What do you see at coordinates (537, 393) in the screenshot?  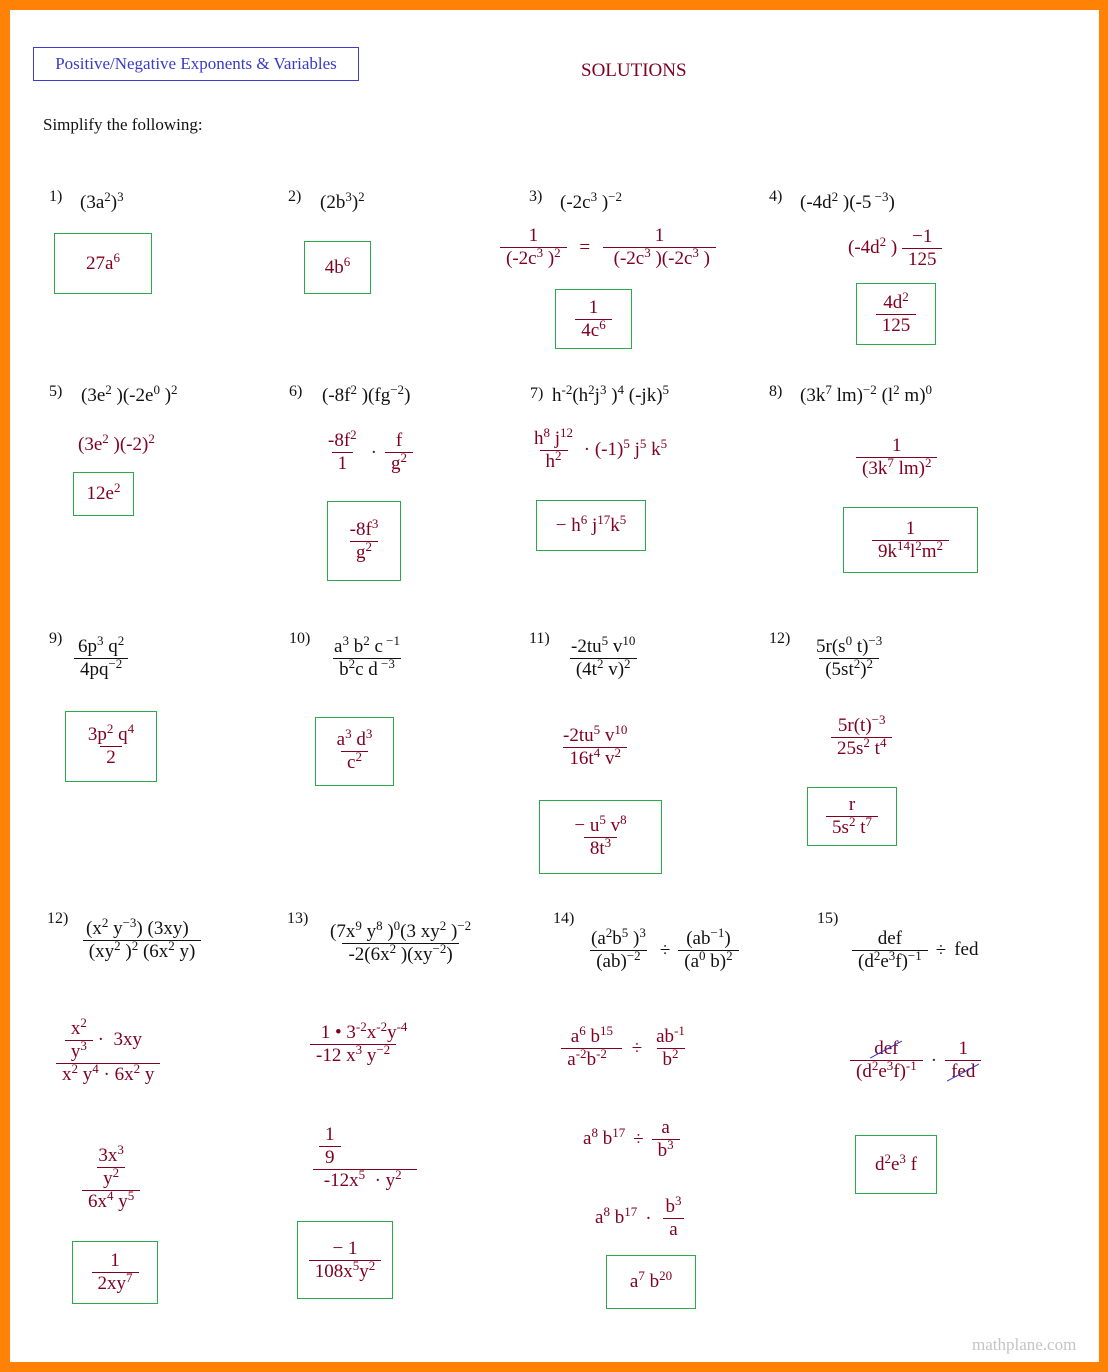 I see `problem-number: 7)` at bounding box center [537, 393].